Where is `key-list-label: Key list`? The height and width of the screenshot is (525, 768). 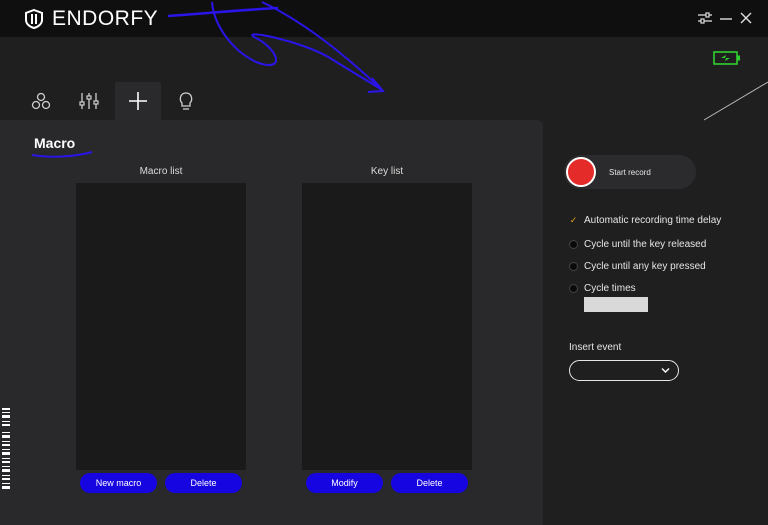
key-list-label: Key list is located at coordinates (387, 171).